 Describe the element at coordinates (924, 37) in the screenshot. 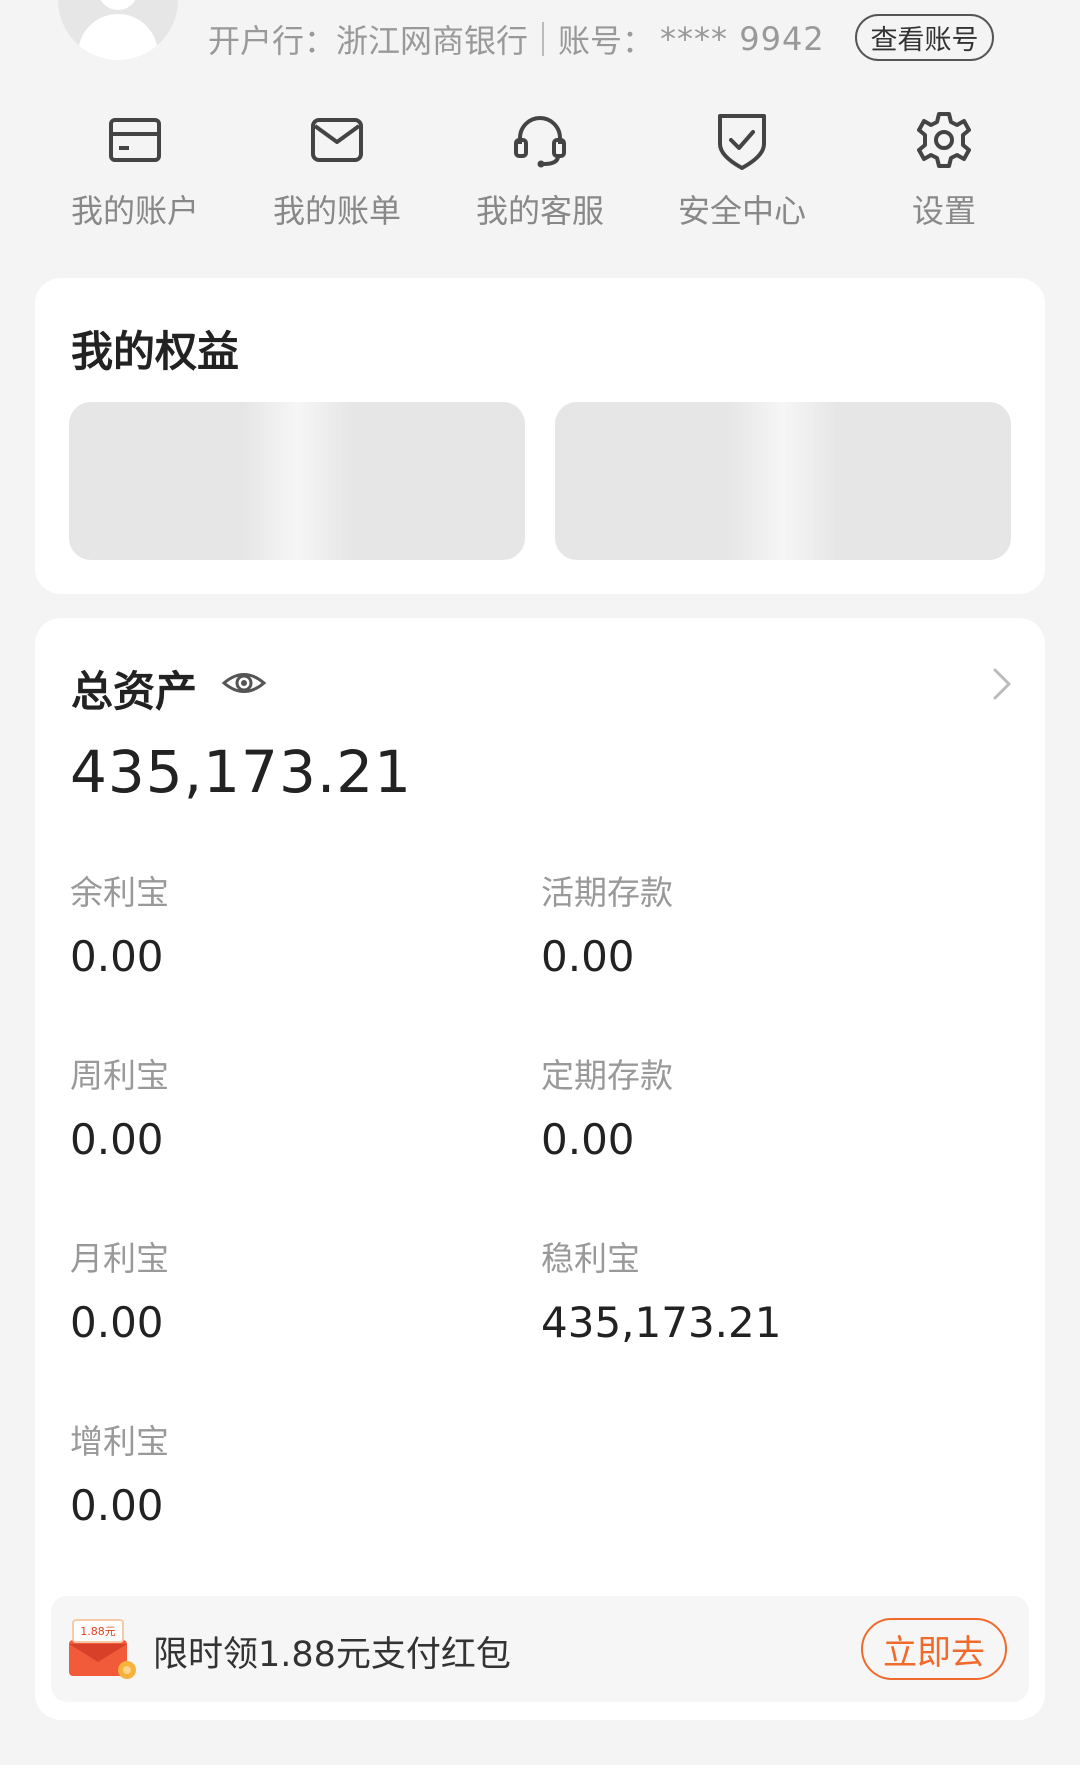

I see `view-account-button: 查看账号` at that location.